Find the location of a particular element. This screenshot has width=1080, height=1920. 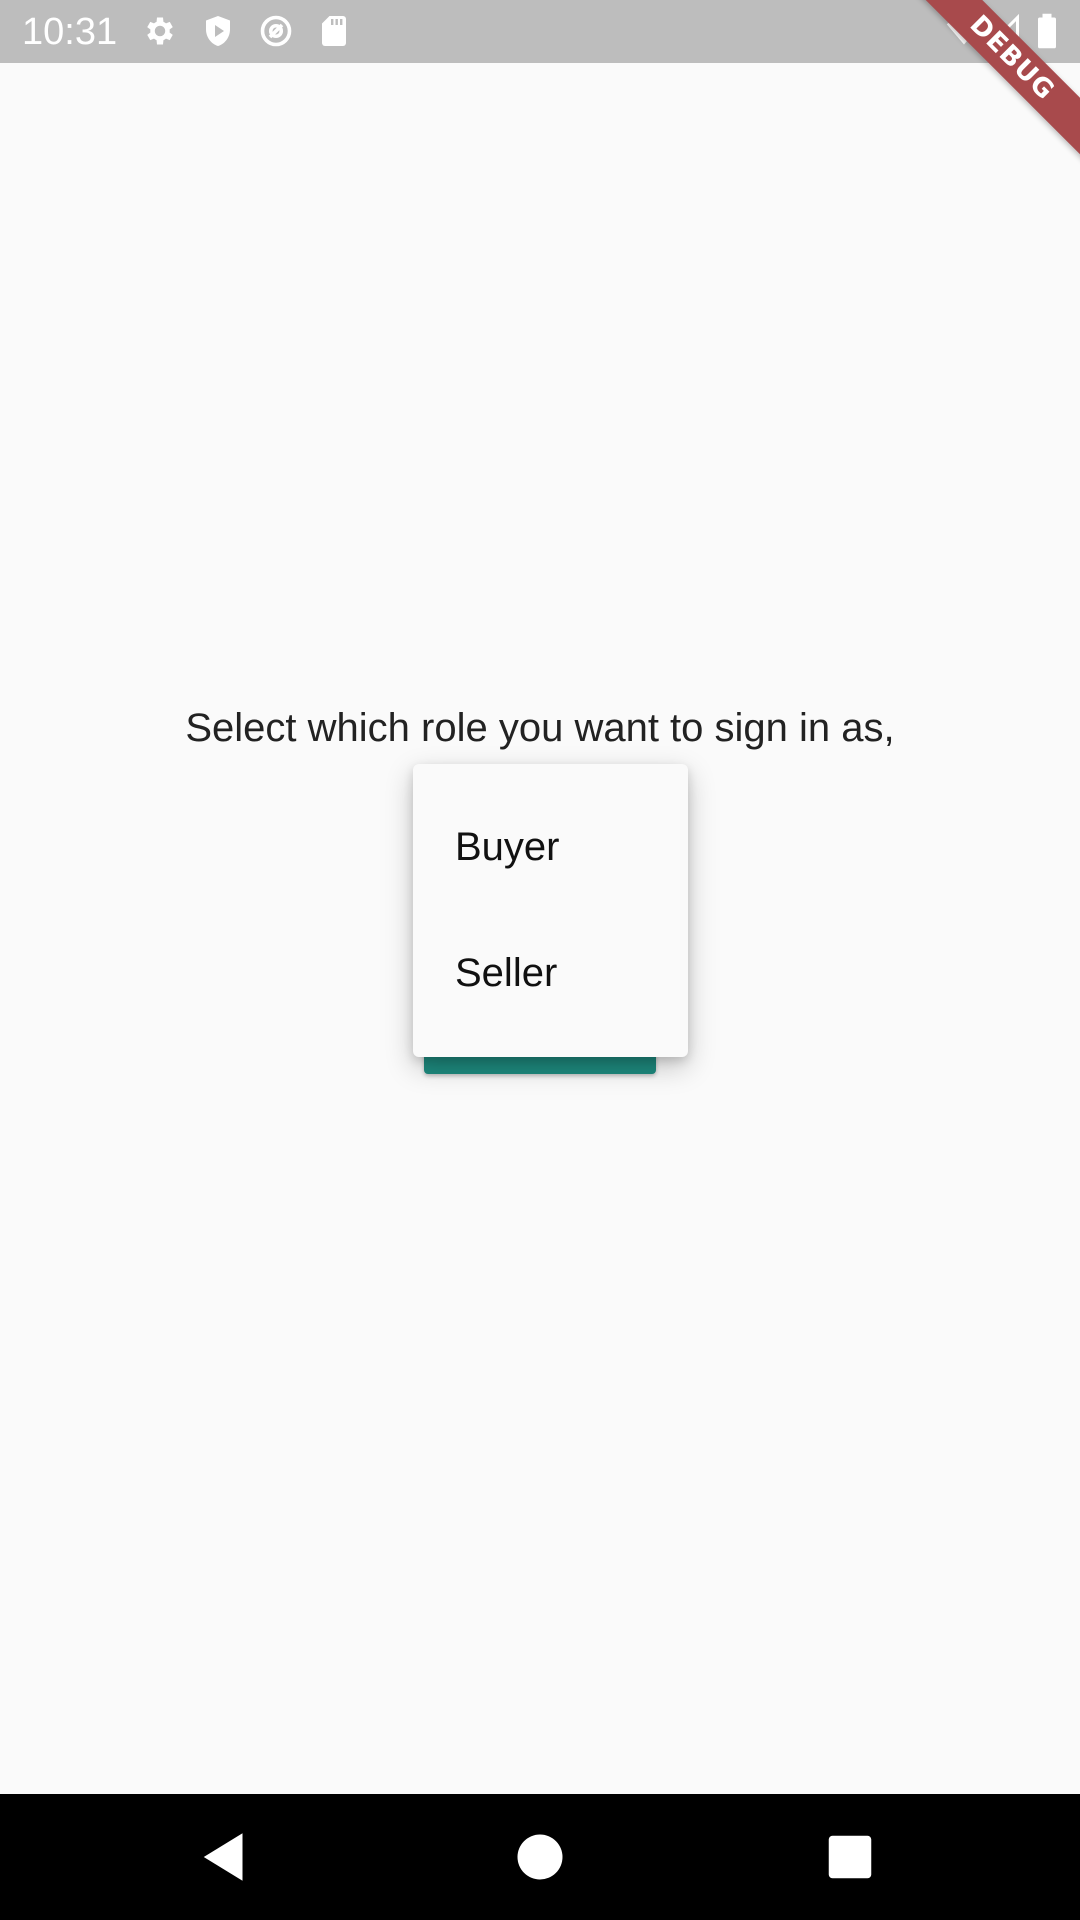

role-popup-menu: Buyer Seller is located at coordinates (550, 910).